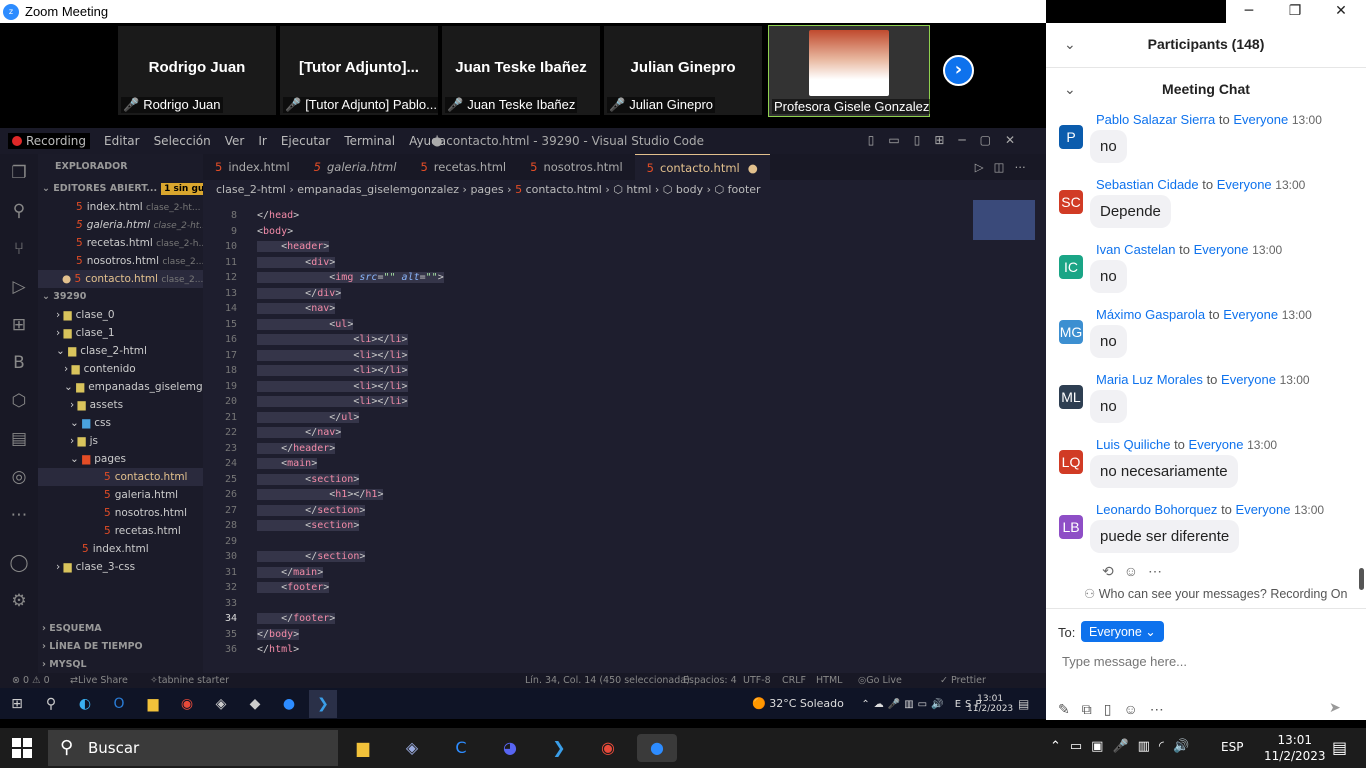  Describe the element at coordinates (182, 141) in the screenshot. I see `menu-item: Selección` at that location.